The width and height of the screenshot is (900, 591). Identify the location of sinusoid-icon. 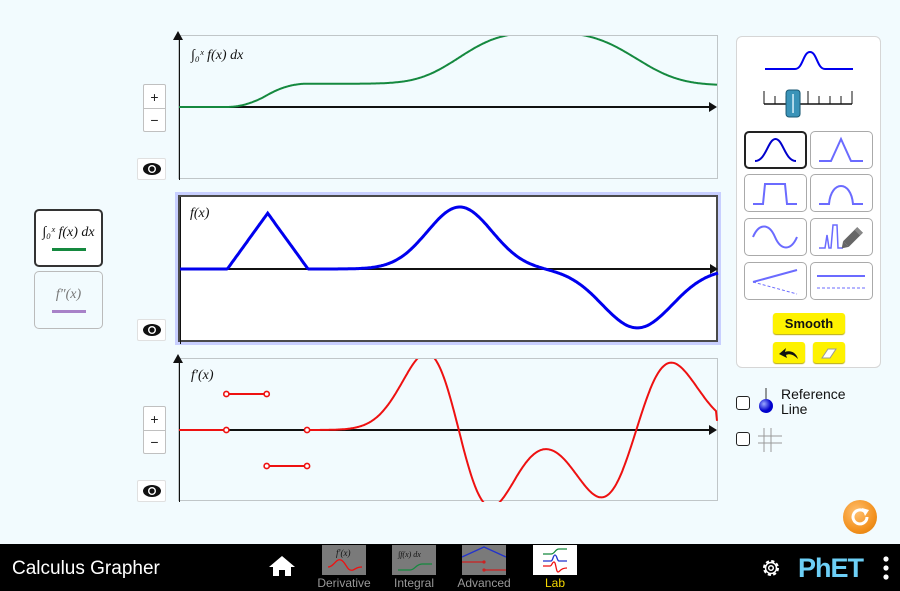
(775, 237).